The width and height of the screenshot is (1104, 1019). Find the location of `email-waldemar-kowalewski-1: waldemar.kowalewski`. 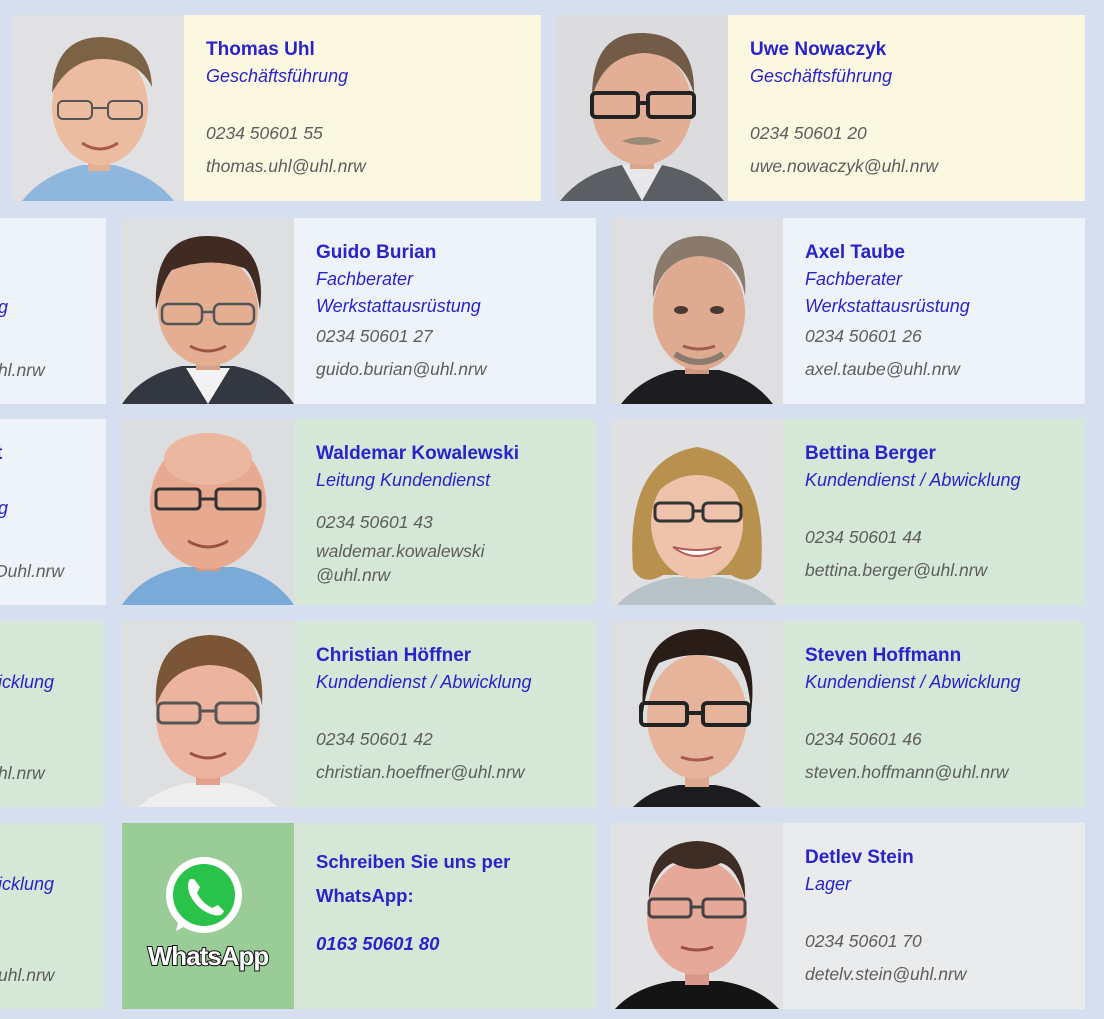

email-waldemar-kowalewski-1: waldemar.kowalewski is located at coordinates (400, 551).